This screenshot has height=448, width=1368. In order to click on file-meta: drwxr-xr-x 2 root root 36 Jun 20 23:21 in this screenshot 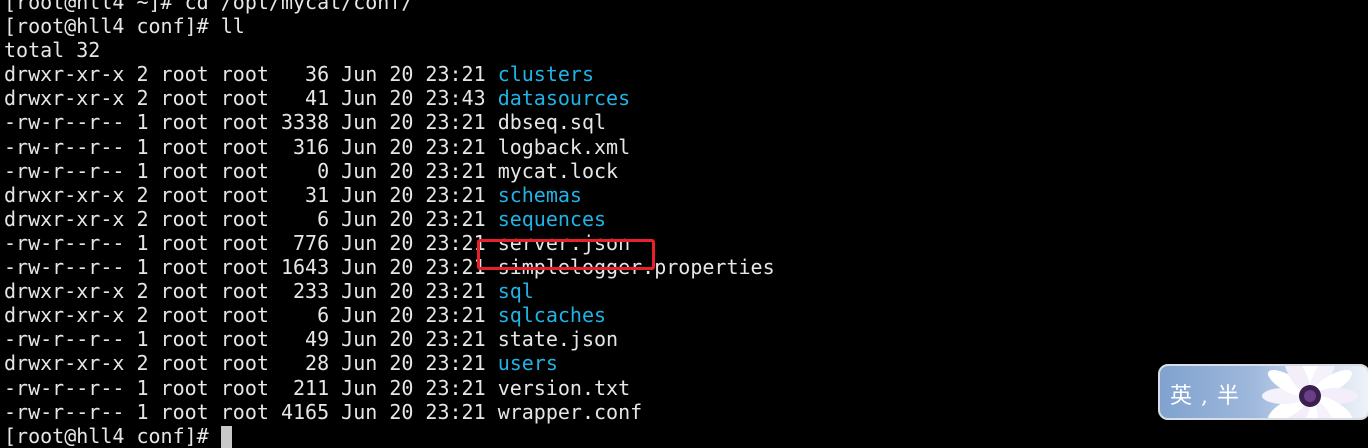, I will do `click(251, 74)`.